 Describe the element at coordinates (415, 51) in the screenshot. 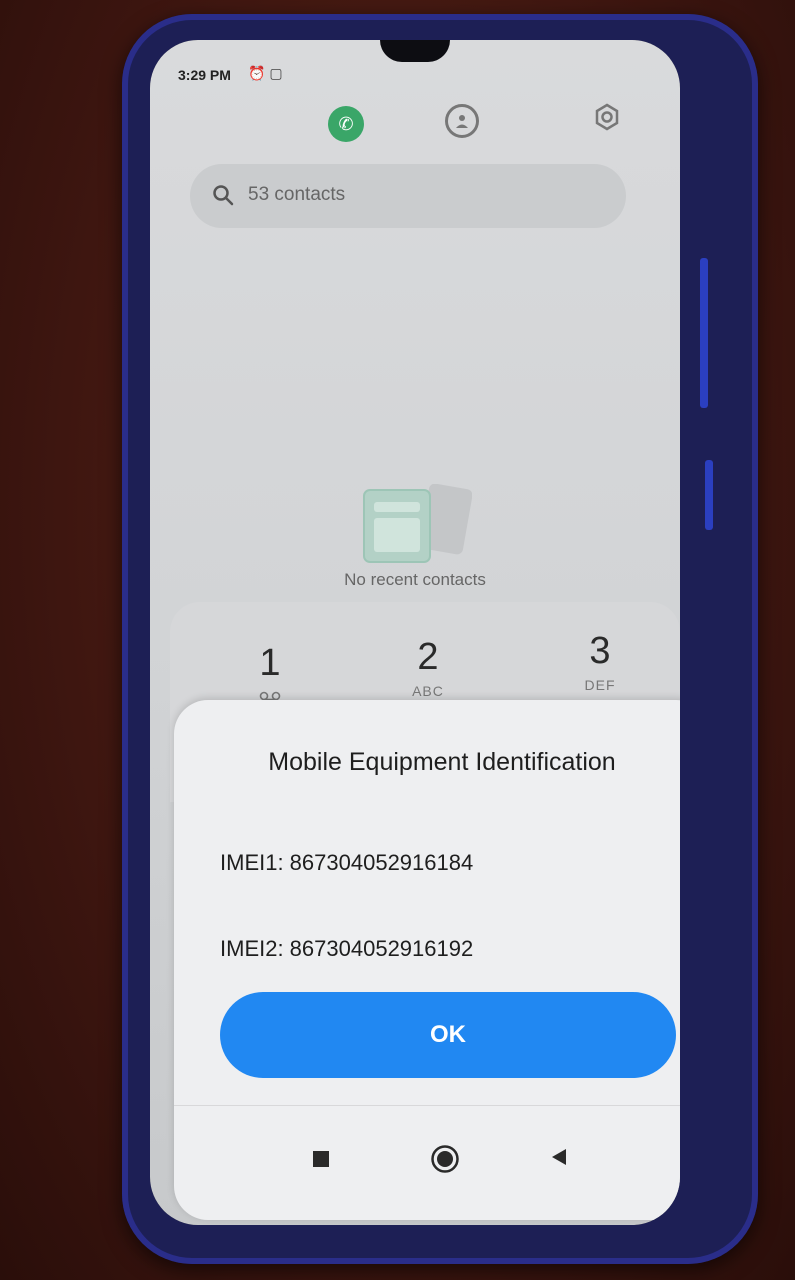

I see `camera-notch` at that location.